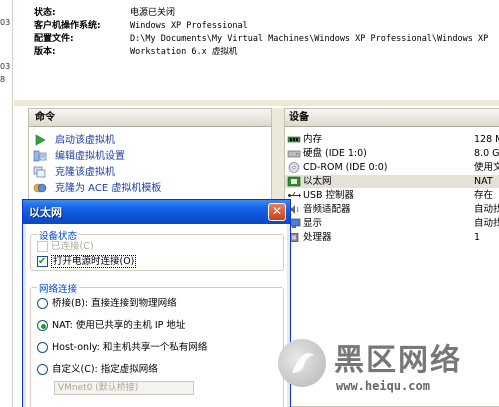 The image size is (499, 407). What do you see at coordinates (329, 195) in the screenshot?
I see `device-name: USB 控制器` at bounding box center [329, 195].